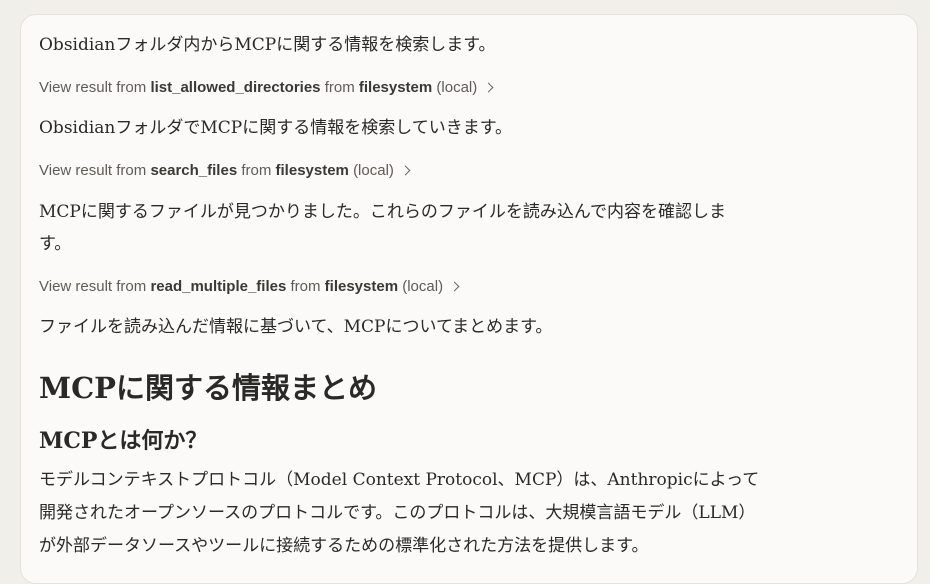 The width and height of the screenshot is (930, 584). What do you see at coordinates (276, 128) in the screenshot?
I see `assistant-text: ObsidianフォルダでMCPに関する情報を検索していきます。` at bounding box center [276, 128].